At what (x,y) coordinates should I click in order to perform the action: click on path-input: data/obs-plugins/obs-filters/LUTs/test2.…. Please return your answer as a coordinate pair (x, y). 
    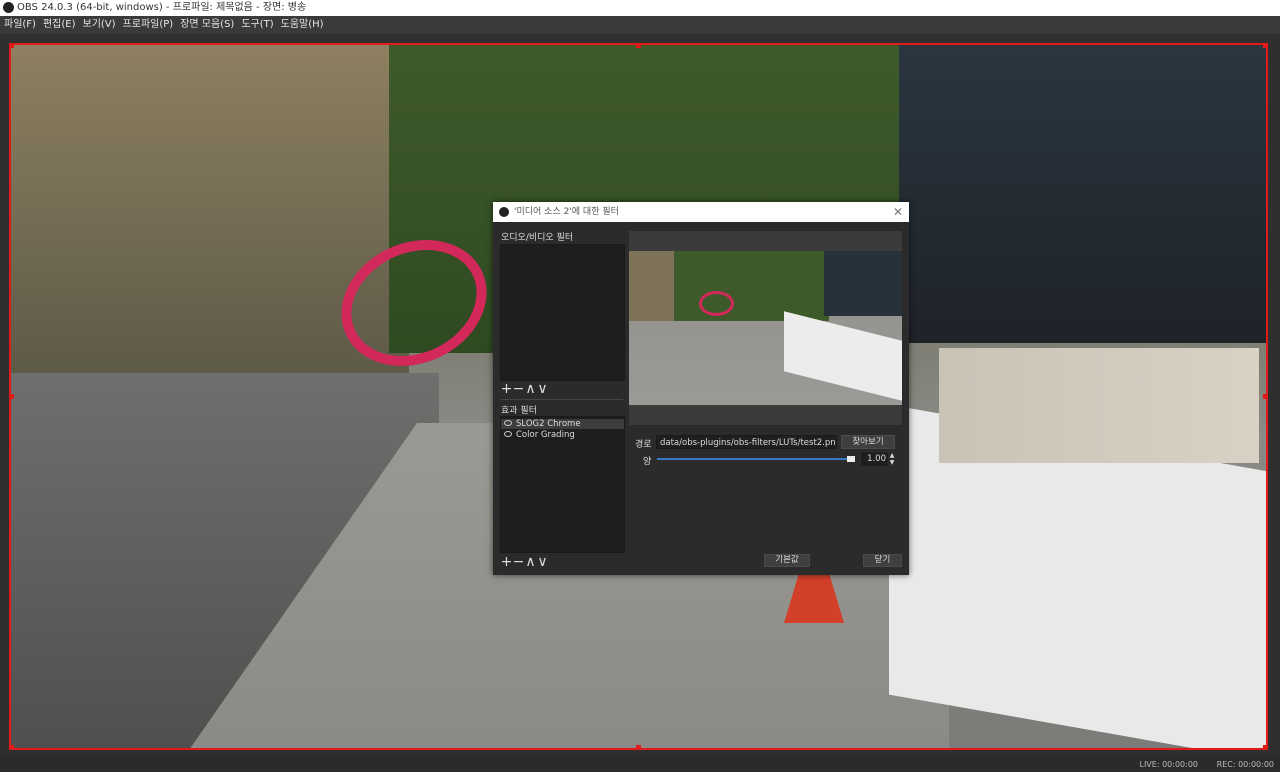
    Looking at the image, I should click on (746, 442).